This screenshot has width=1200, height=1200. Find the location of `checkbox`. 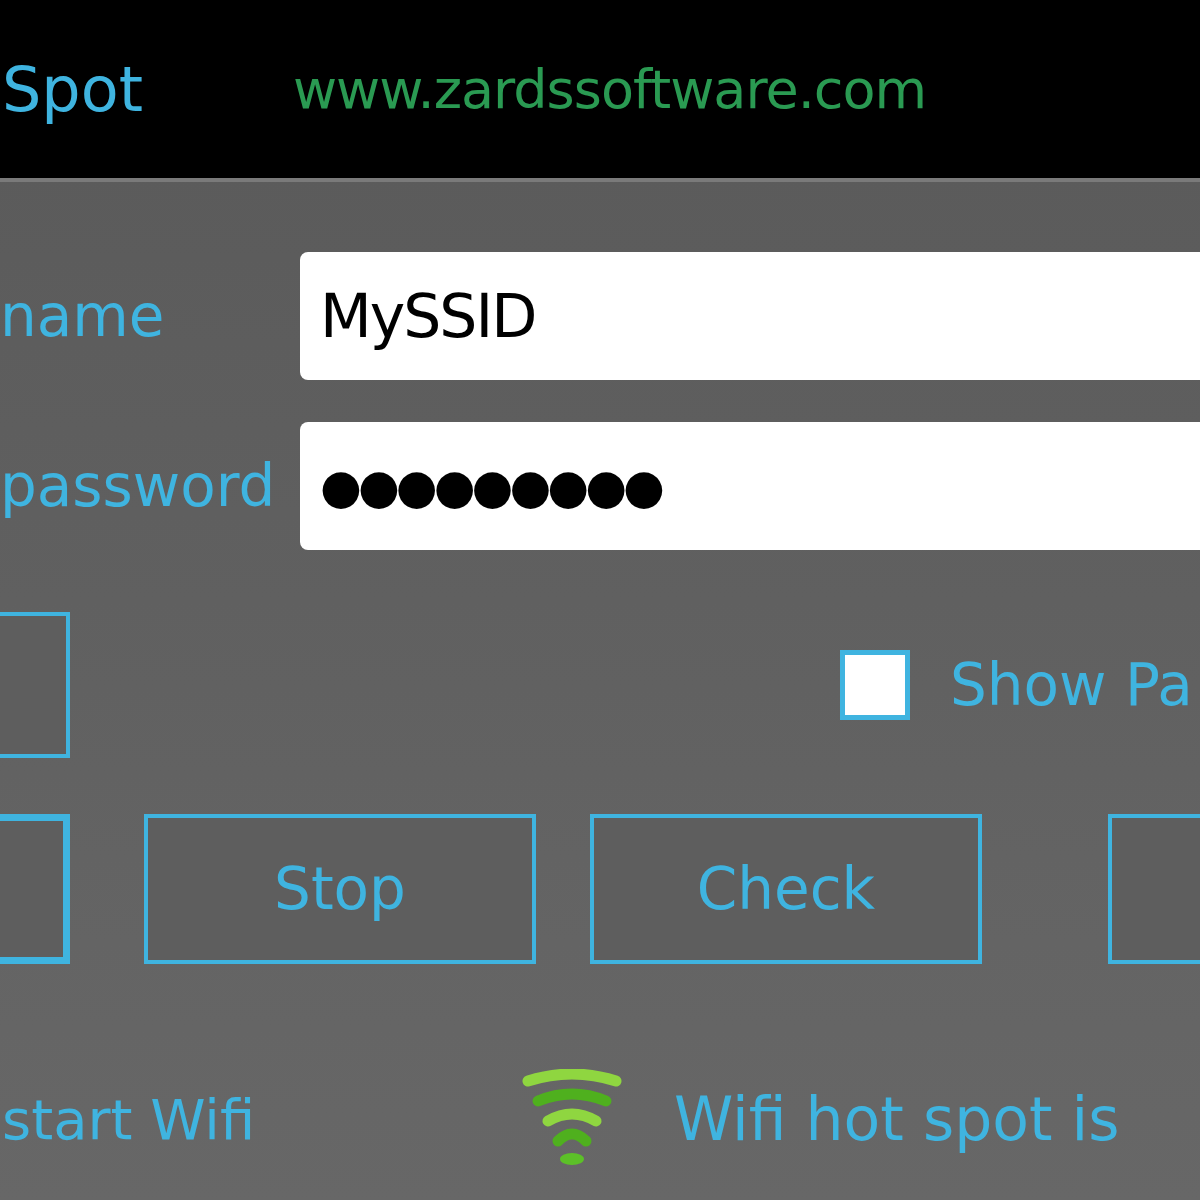

checkbox is located at coordinates (875, 685).